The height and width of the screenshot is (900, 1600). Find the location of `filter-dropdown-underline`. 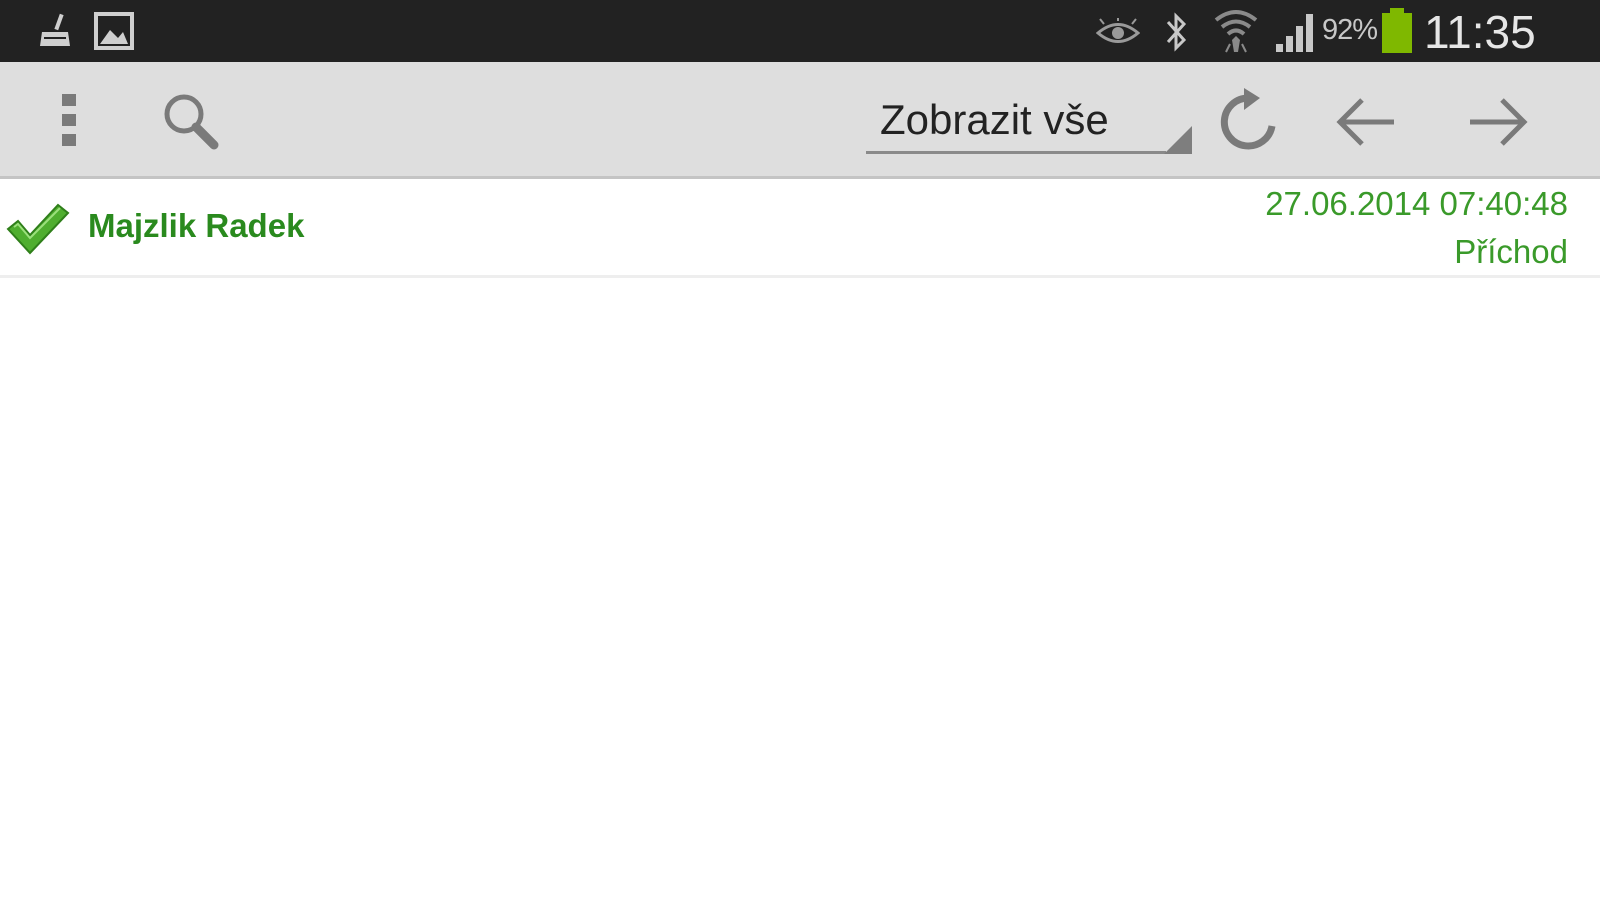

filter-dropdown-underline is located at coordinates (1016, 152).